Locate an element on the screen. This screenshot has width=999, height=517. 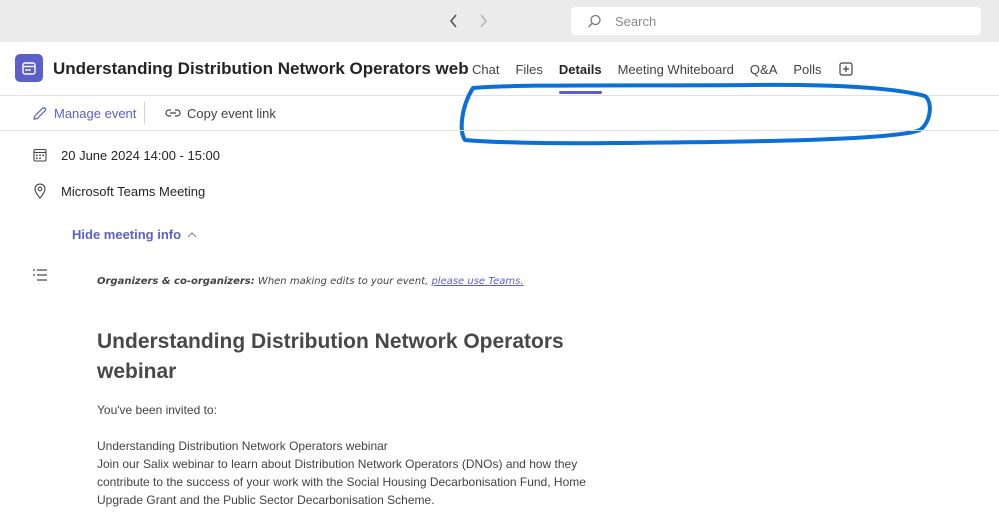
copy-event-link-button: Copy event link is located at coordinates (220, 113).